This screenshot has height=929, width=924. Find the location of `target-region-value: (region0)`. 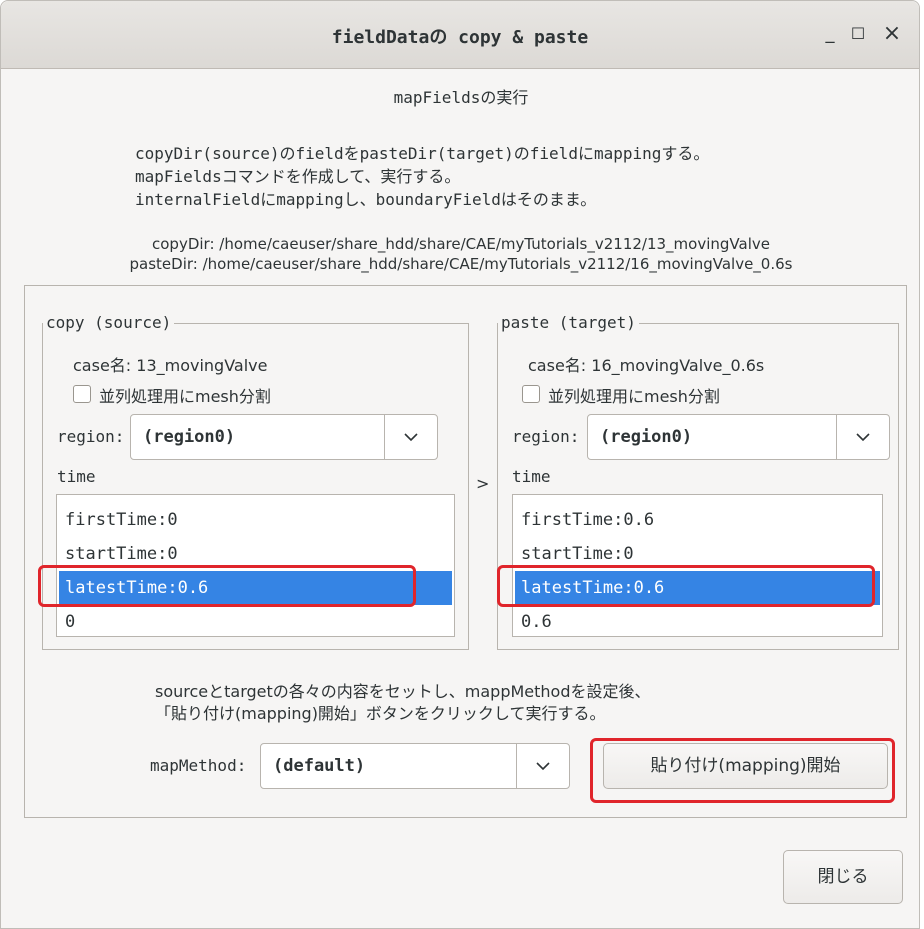

target-region-value: (region0) is located at coordinates (646, 437).